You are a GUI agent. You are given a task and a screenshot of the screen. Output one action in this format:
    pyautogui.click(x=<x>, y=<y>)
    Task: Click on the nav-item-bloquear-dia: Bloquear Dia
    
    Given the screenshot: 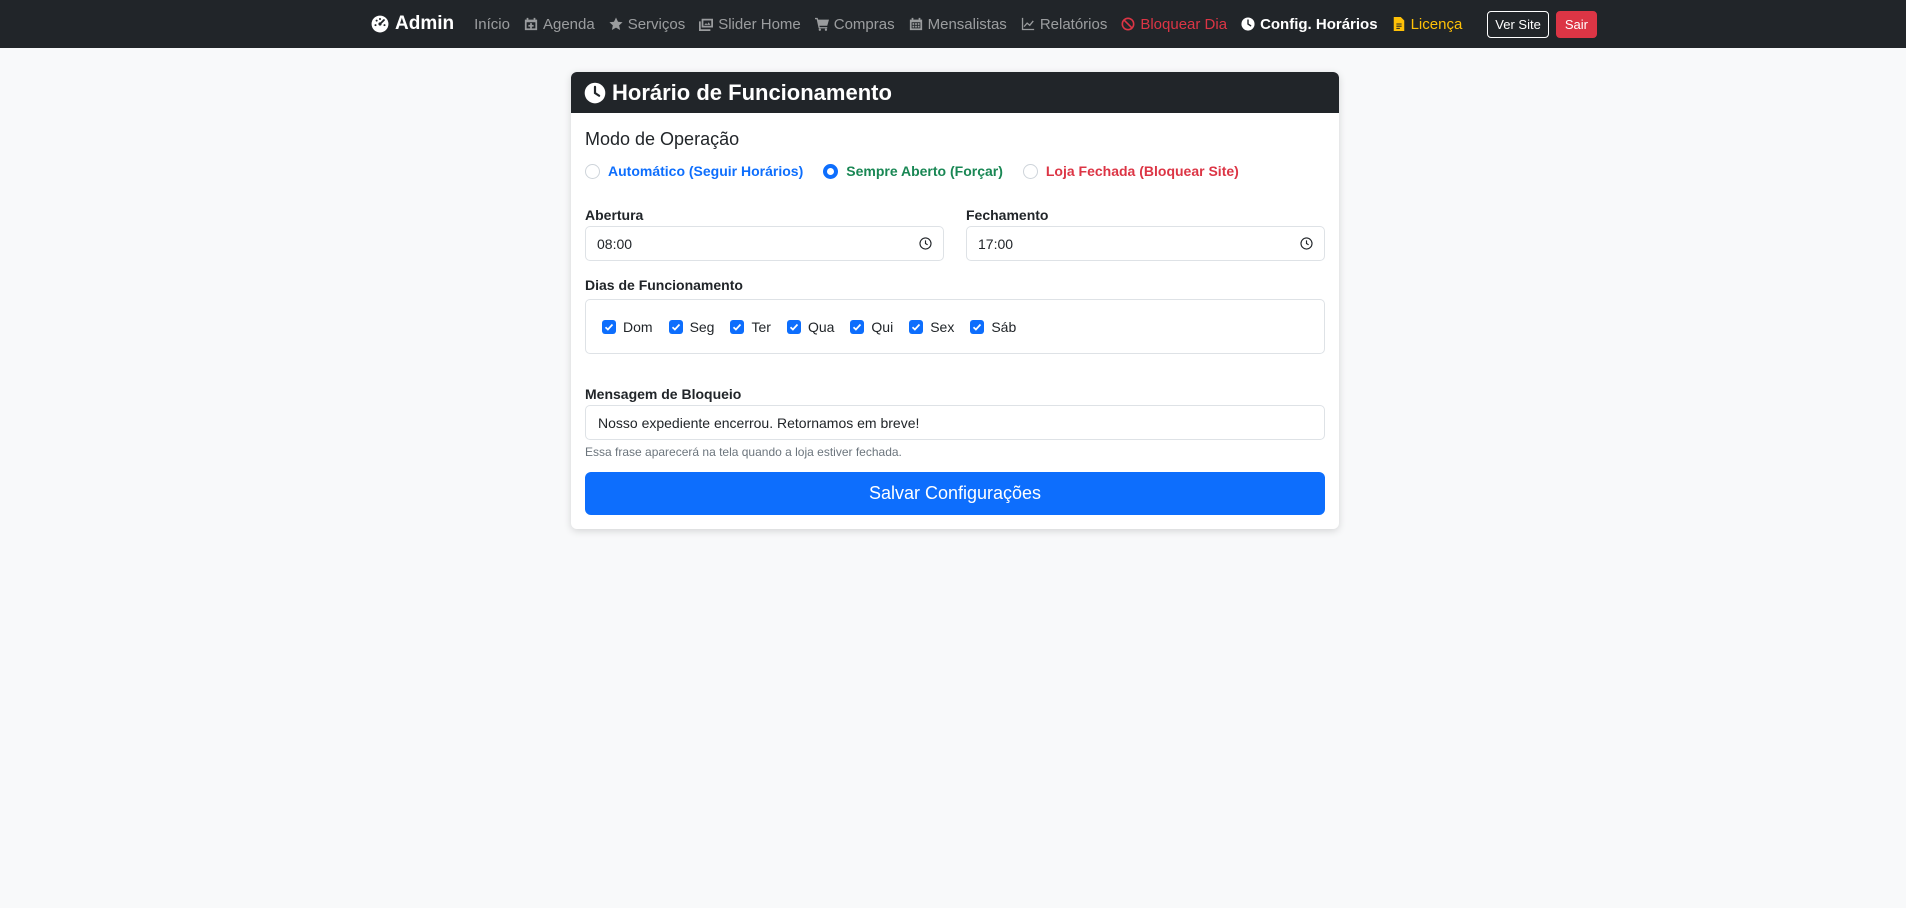 What is the action you would take?
    pyautogui.click(x=1174, y=24)
    